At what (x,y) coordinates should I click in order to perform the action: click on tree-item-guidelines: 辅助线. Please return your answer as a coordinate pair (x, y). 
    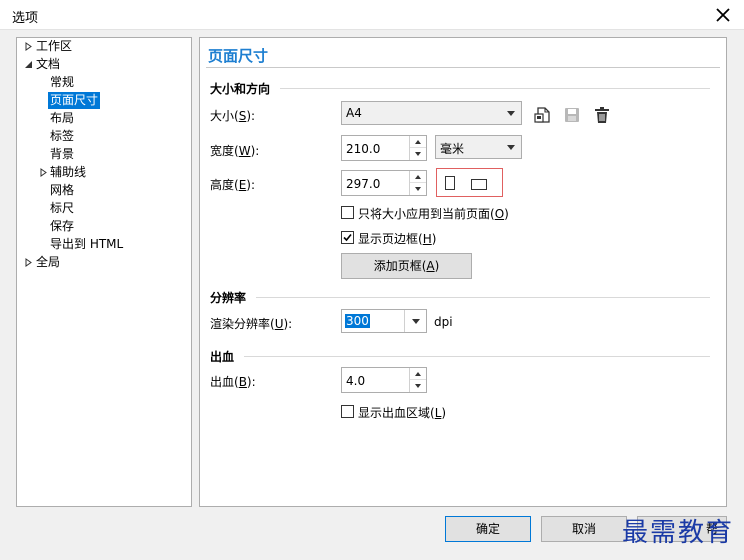
    Looking at the image, I should click on (68, 172).